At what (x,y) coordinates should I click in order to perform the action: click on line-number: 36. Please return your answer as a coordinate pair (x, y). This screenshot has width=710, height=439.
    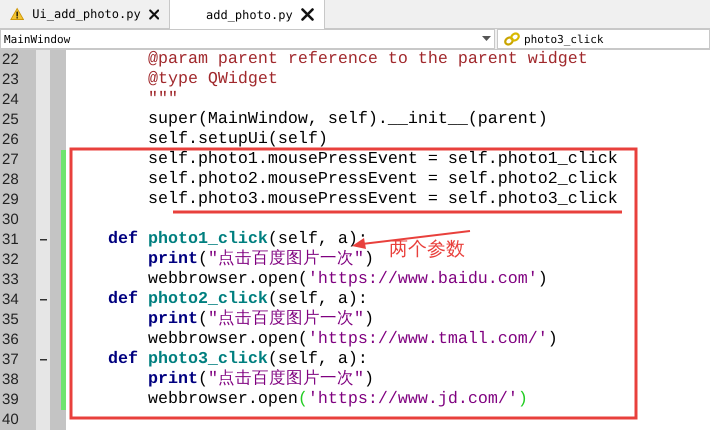
    Looking at the image, I should click on (18, 340).